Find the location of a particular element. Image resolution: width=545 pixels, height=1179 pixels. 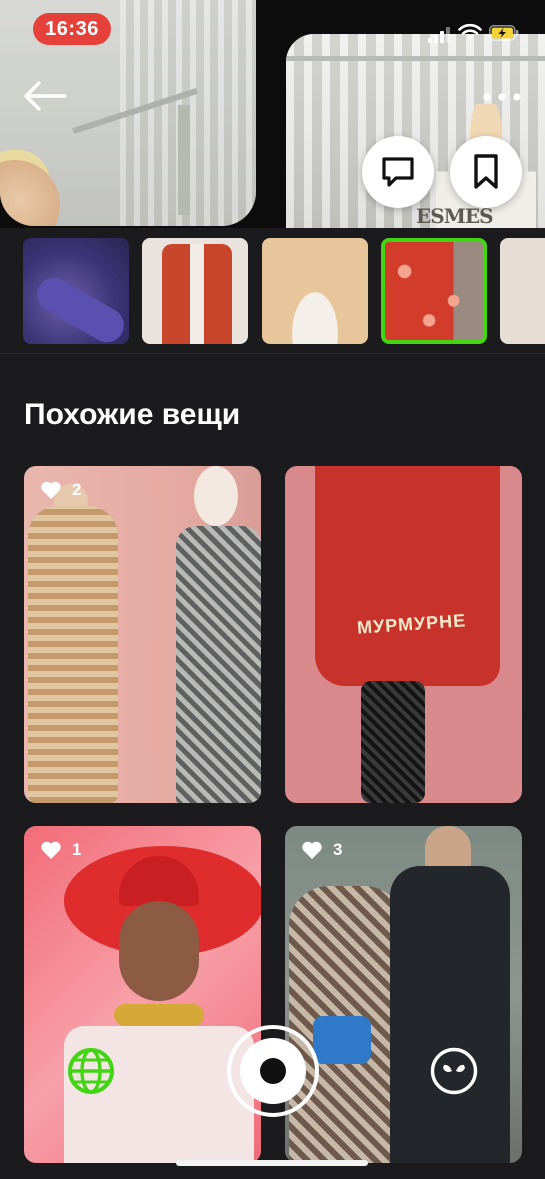

globe-icon is located at coordinates (91, 1071).